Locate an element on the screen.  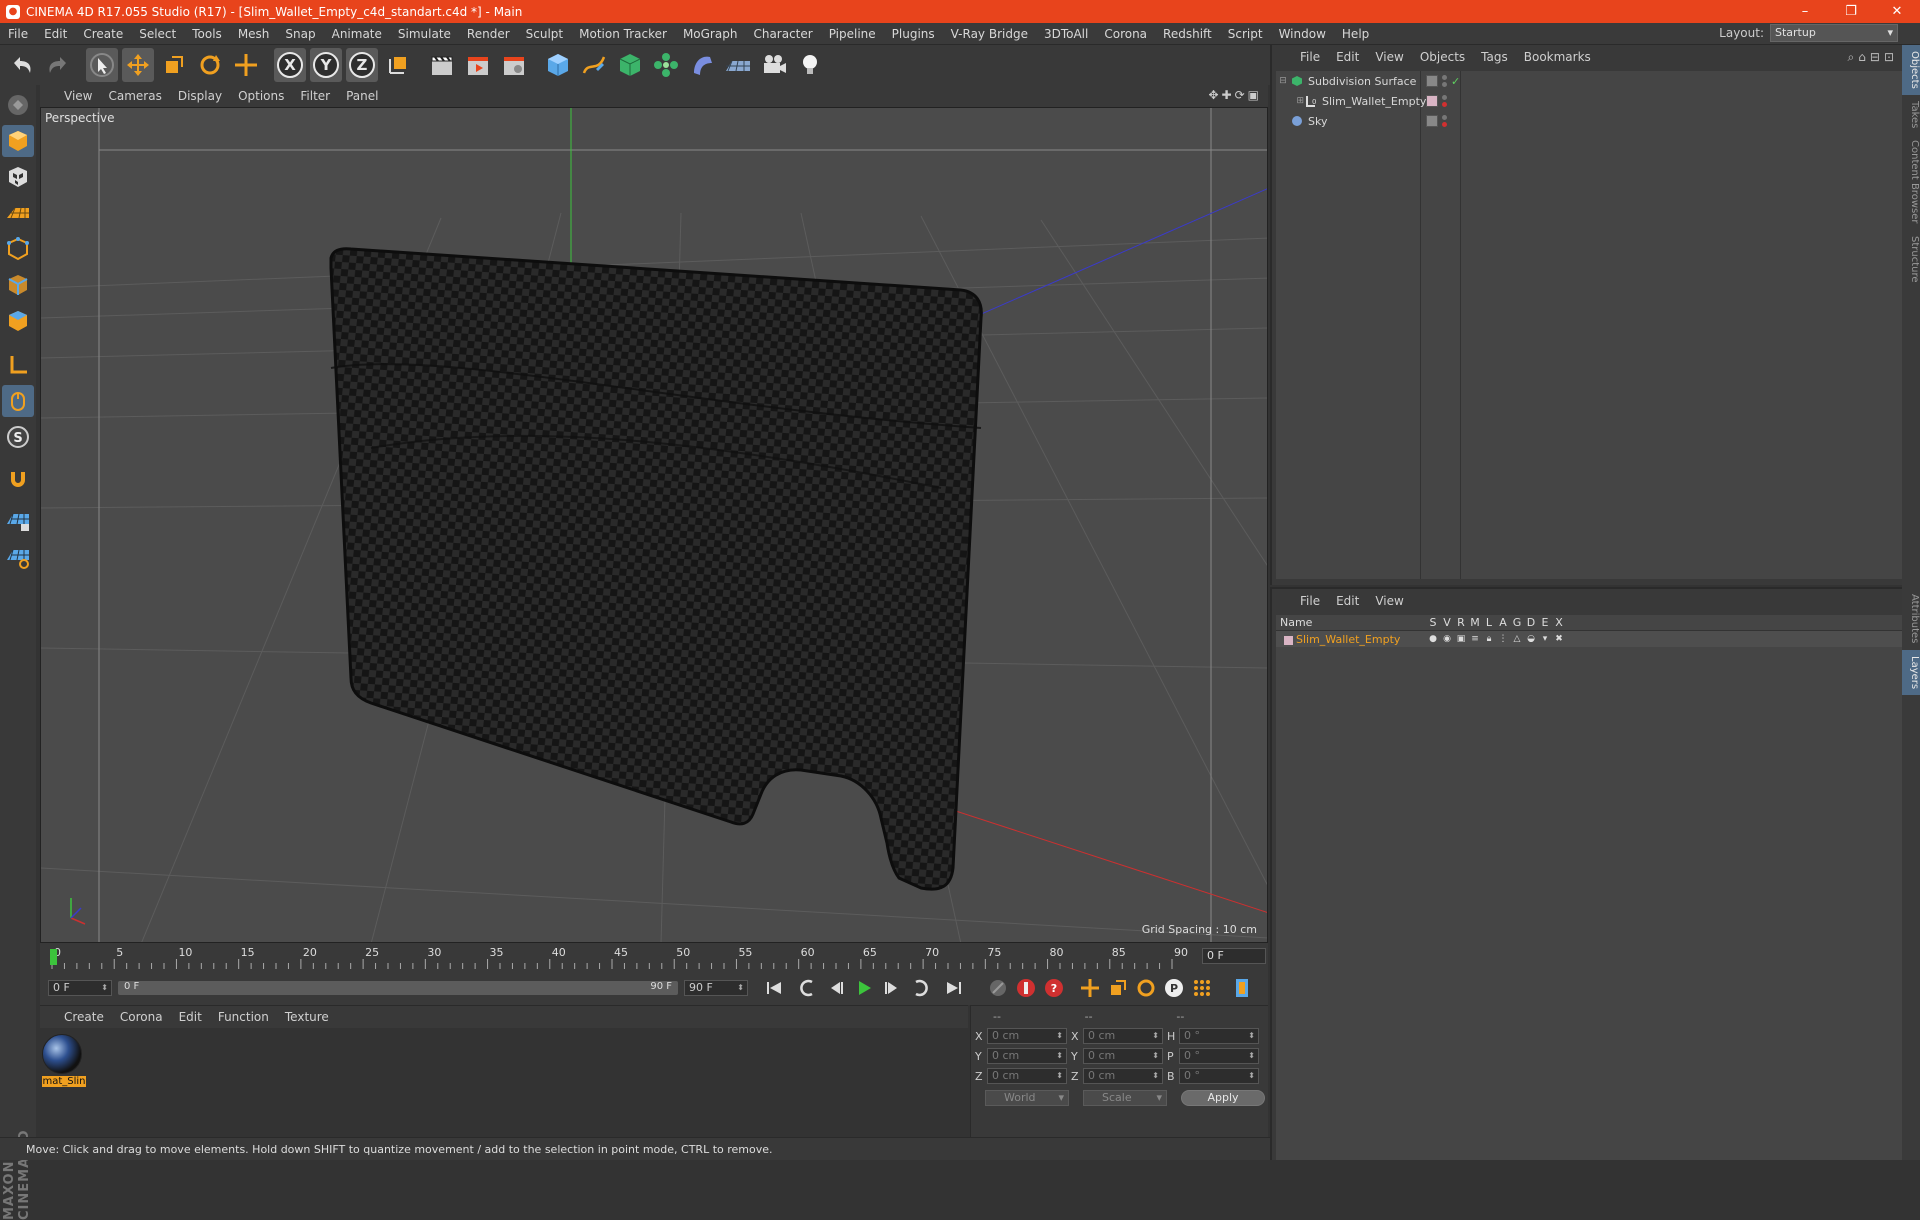
z-axis-lock-button: Z is located at coordinates (362, 65).